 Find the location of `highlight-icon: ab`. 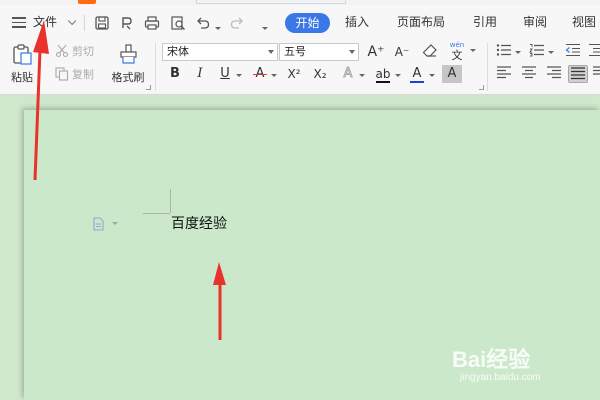

highlight-icon: ab is located at coordinates (383, 74).